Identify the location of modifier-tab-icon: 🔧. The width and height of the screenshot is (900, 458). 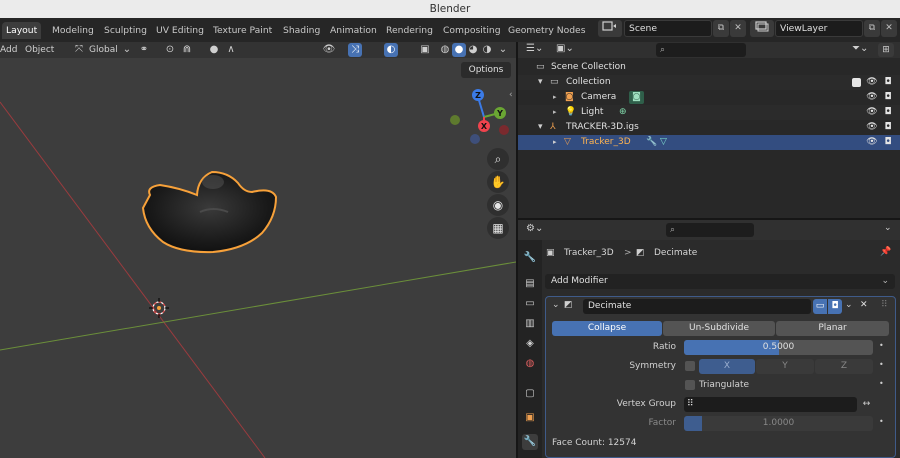
(530, 442).